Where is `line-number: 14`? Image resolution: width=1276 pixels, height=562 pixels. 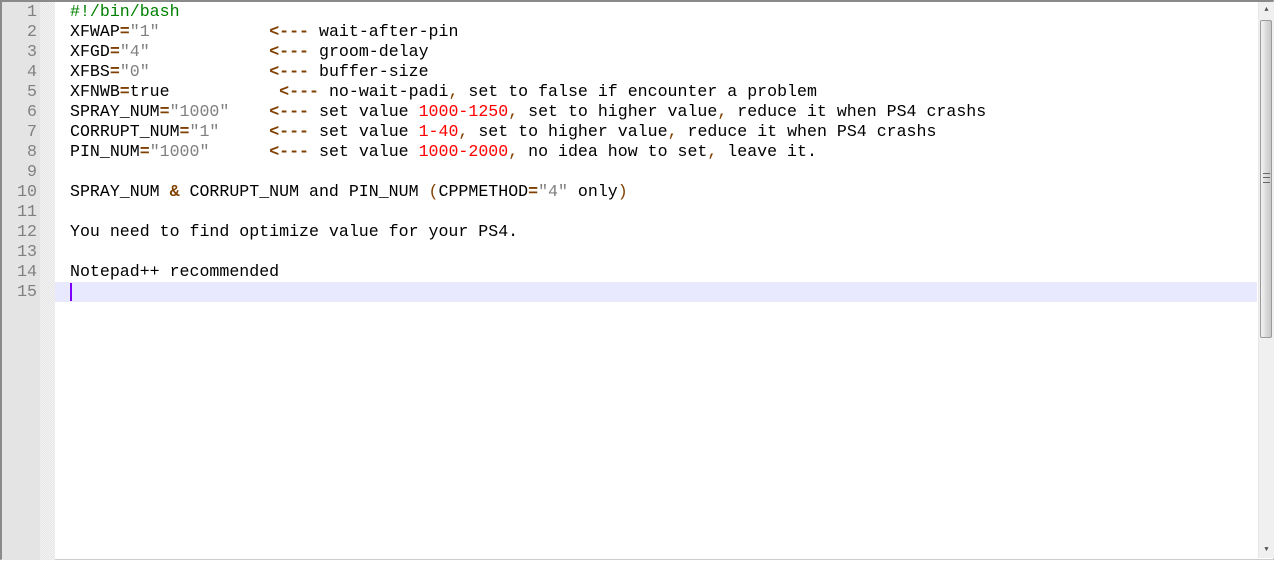 line-number: 14 is located at coordinates (19, 272).